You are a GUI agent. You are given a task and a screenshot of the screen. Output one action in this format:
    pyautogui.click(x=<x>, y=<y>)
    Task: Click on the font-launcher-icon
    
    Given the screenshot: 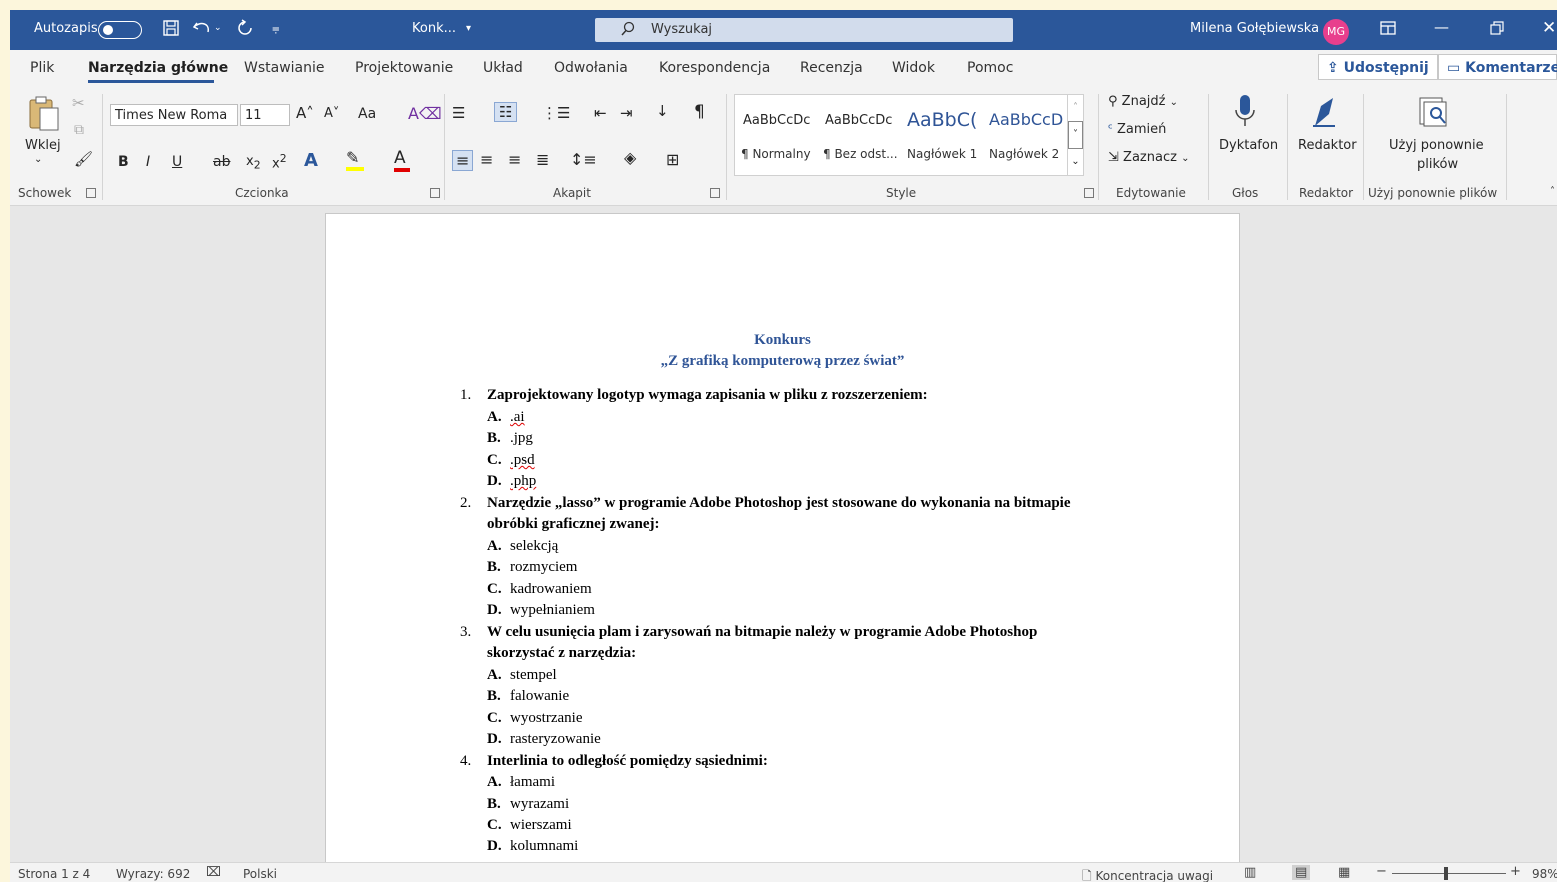 What is the action you would take?
    pyautogui.click(x=435, y=193)
    